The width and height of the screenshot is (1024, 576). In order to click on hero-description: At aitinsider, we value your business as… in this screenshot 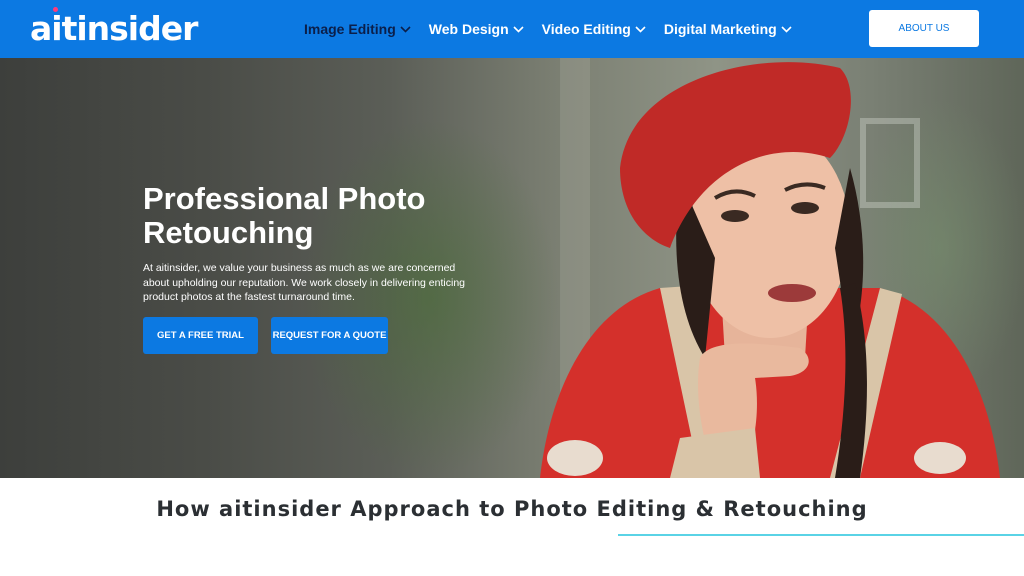, I will do `click(304, 282)`.